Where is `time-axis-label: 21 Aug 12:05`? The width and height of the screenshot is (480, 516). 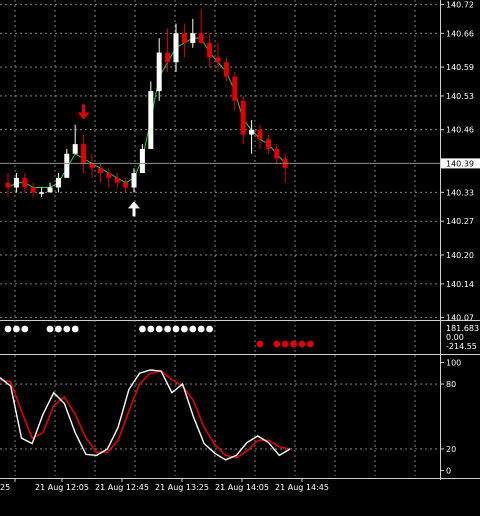
time-axis-label: 21 Aug 12:05 is located at coordinates (62, 487).